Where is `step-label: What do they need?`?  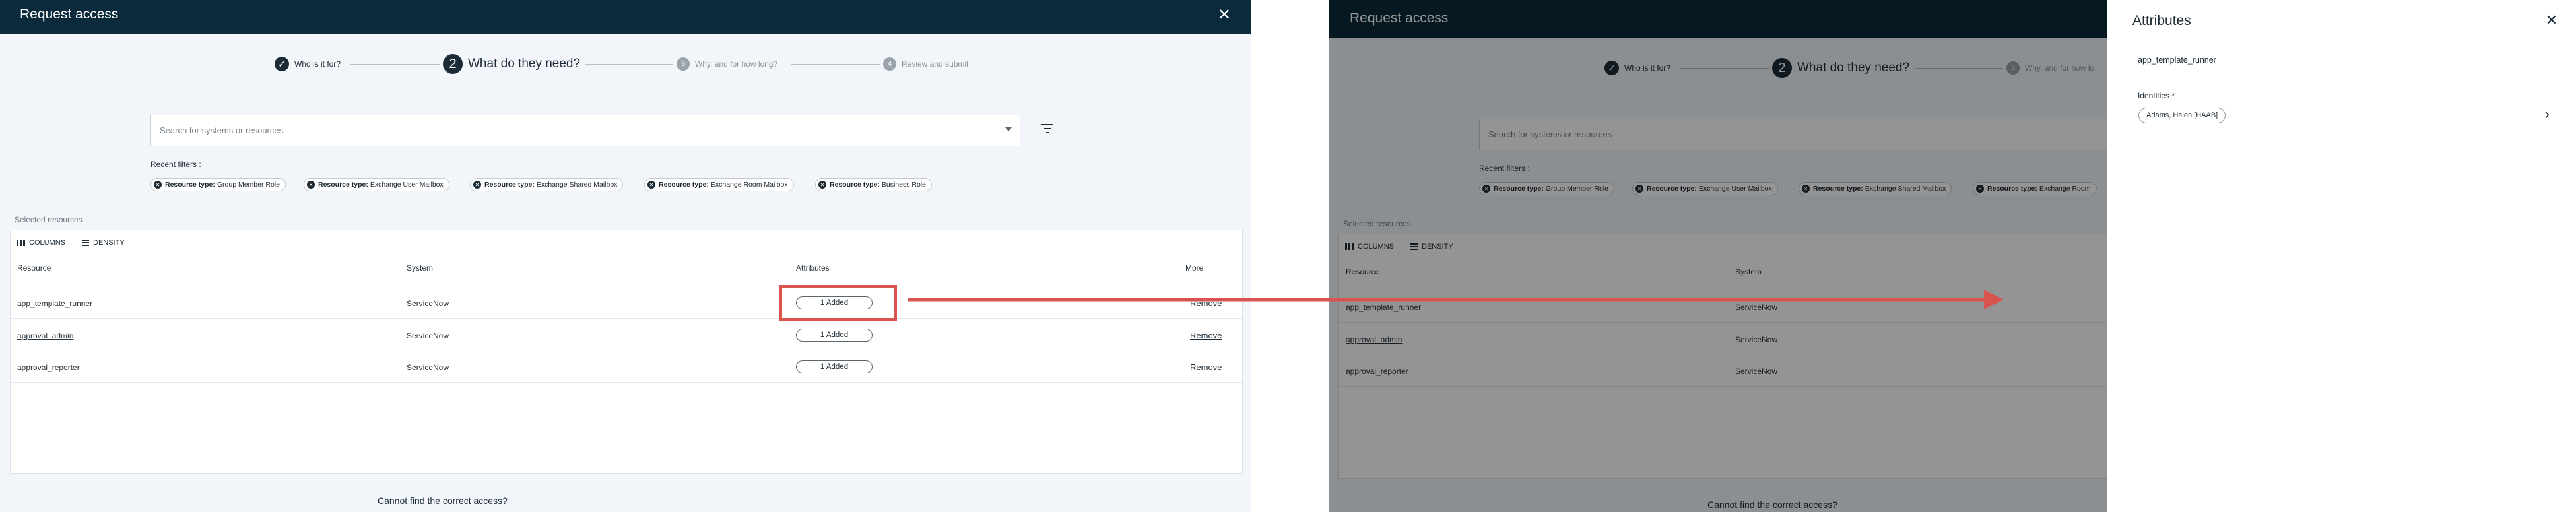 step-label: What do they need? is located at coordinates (524, 64).